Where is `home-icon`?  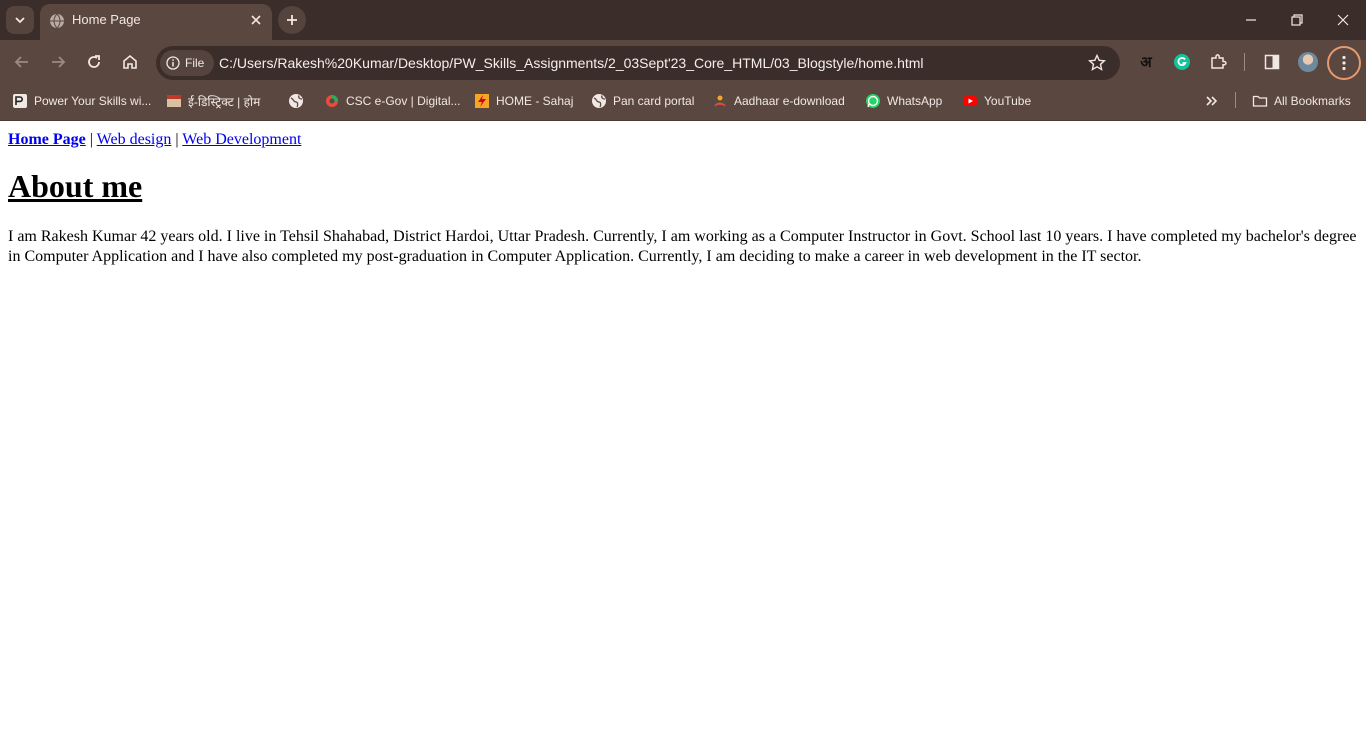 home-icon is located at coordinates (130, 61).